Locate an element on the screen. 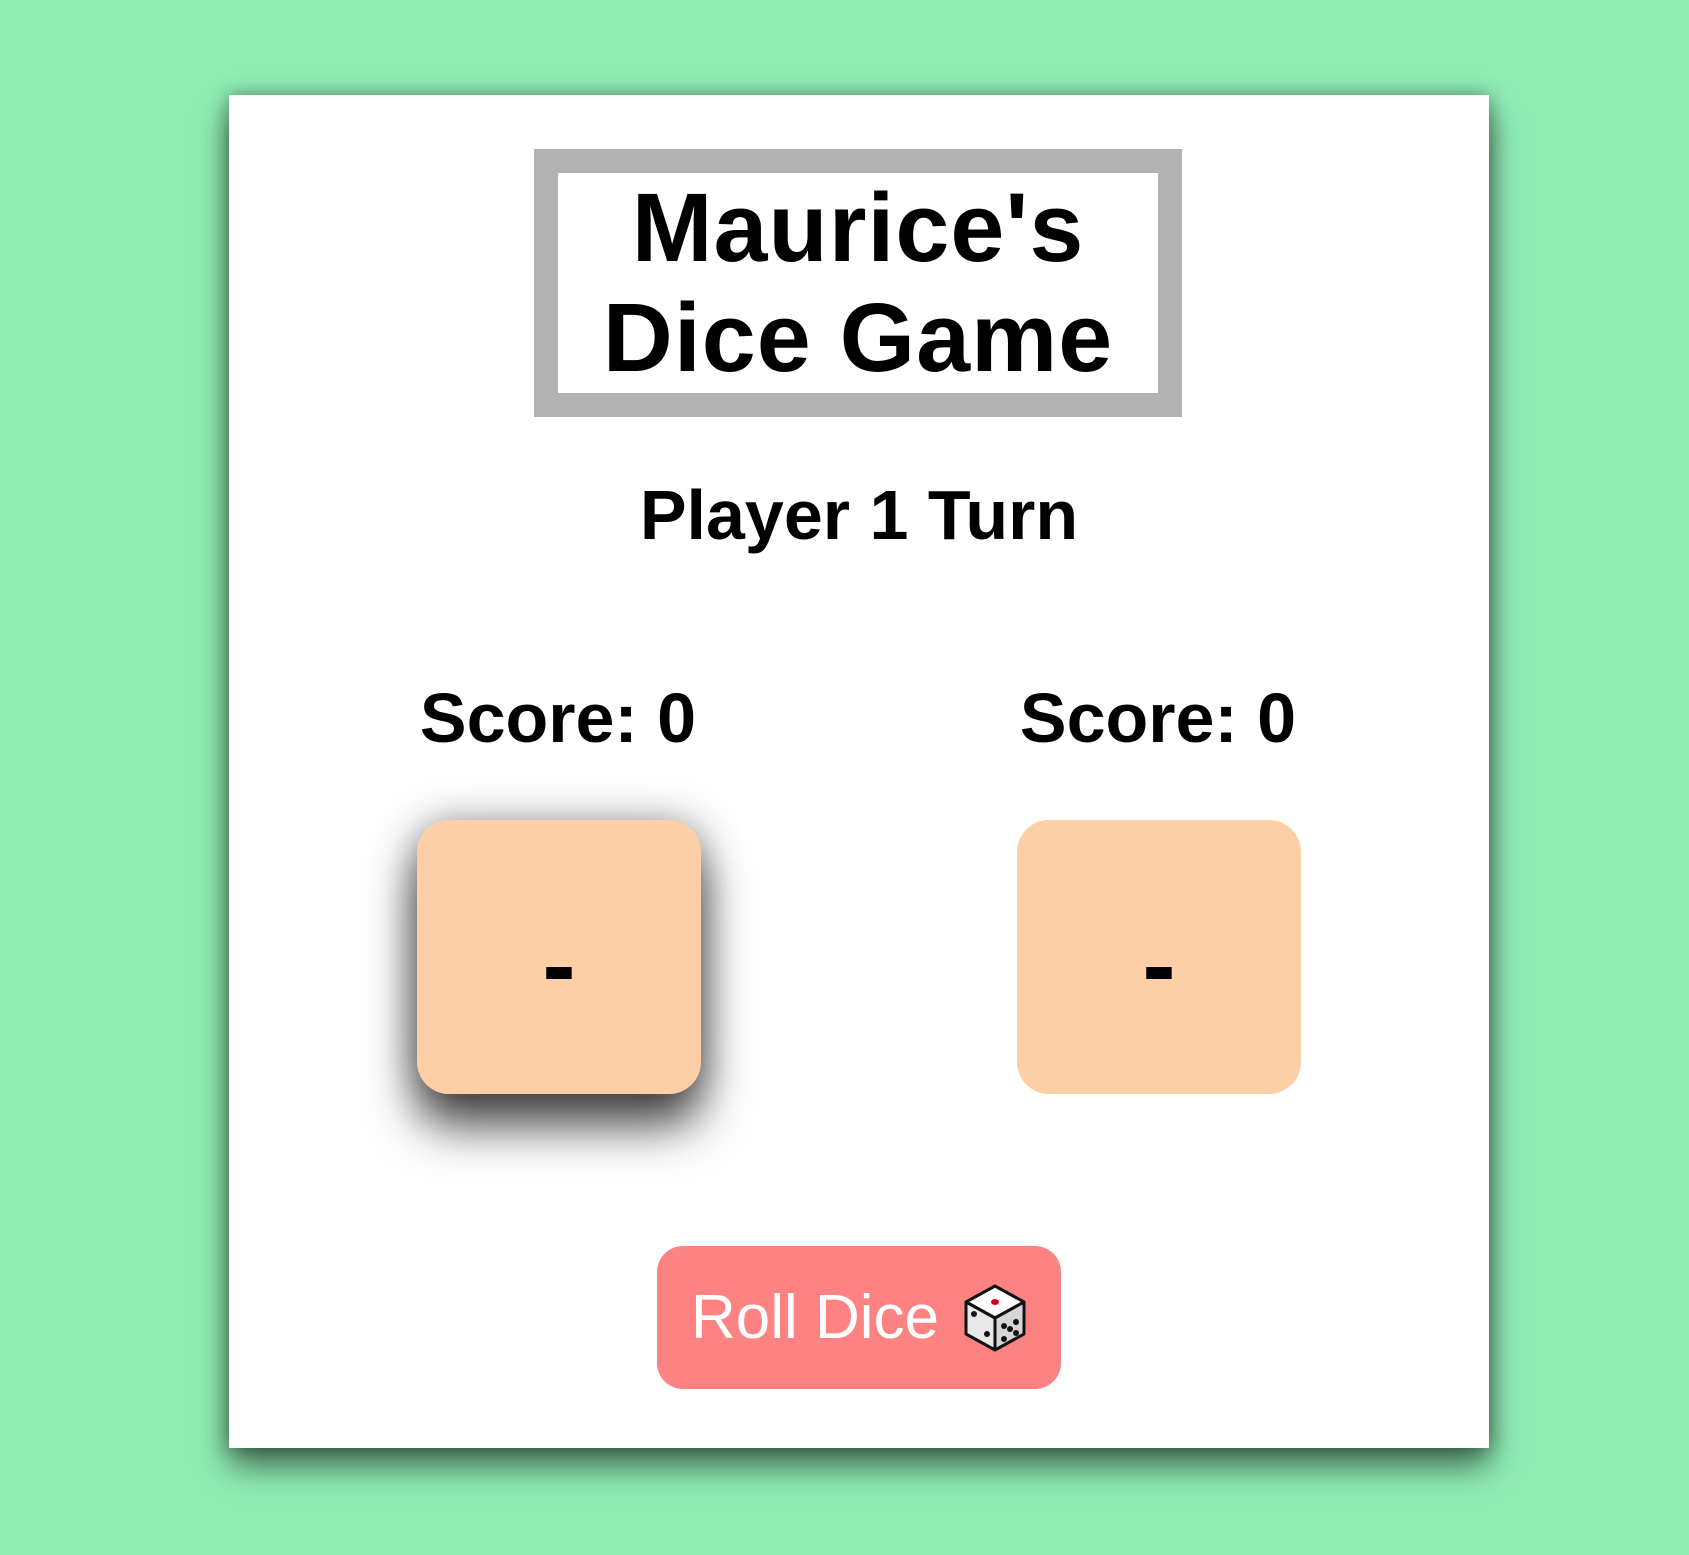 This screenshot has width=1689, height=1555. player-1-die-value: - is located at coordinates (559, 965).